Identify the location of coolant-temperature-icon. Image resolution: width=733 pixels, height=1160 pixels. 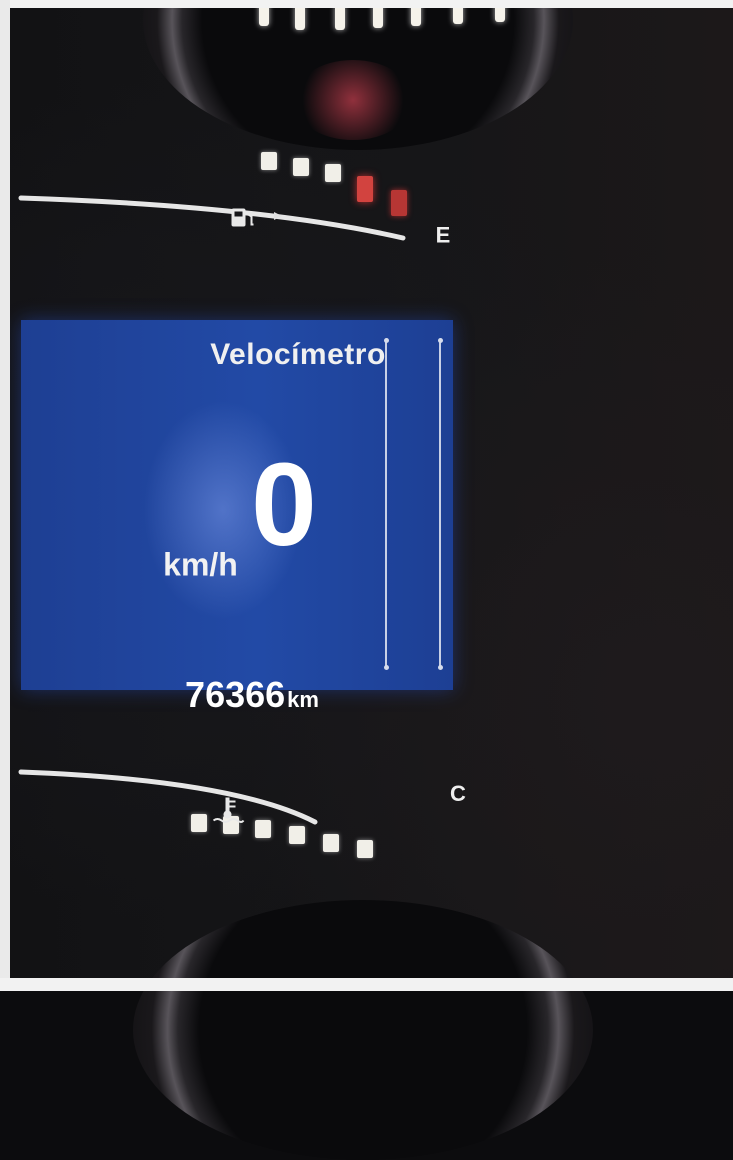
(228, 813).